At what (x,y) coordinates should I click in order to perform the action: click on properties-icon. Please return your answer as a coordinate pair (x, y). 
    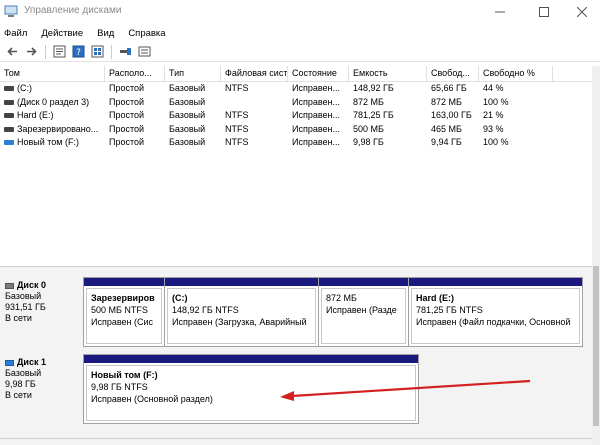
    Looking at the image, I should click on (59, 51).